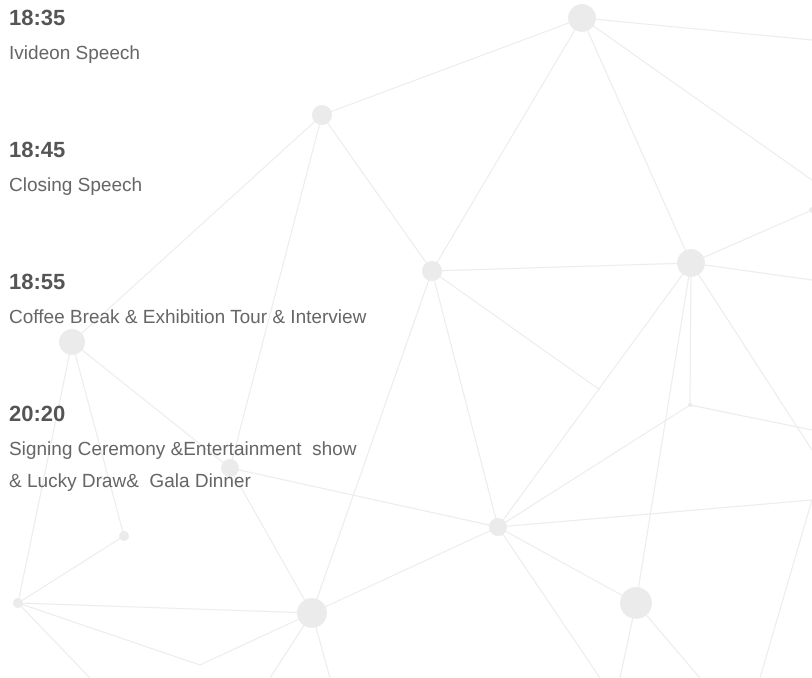 The height and width of the screenshot is (678, 812). I want to click on agenda-time: 18:55, so click(37, 282).